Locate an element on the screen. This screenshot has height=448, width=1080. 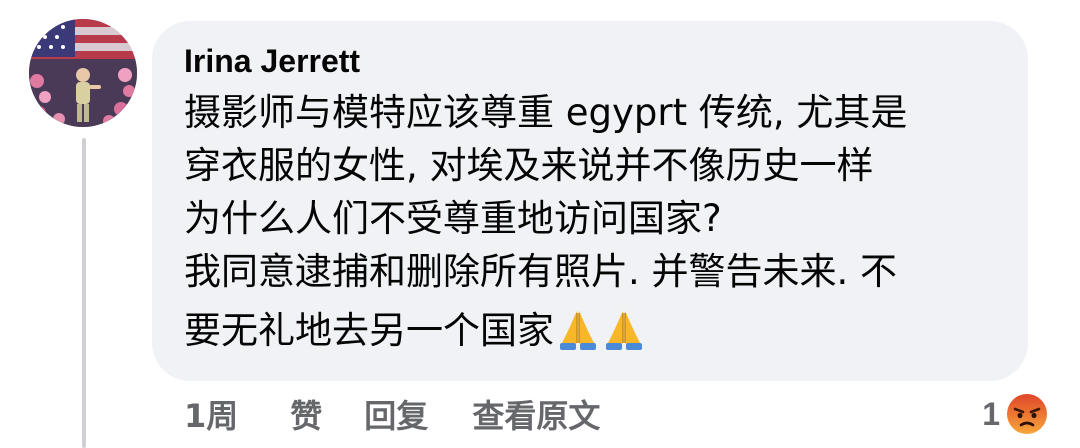
comment-actions: 1周 赞 回复 查看原文 is located at coordinates (392, 414).